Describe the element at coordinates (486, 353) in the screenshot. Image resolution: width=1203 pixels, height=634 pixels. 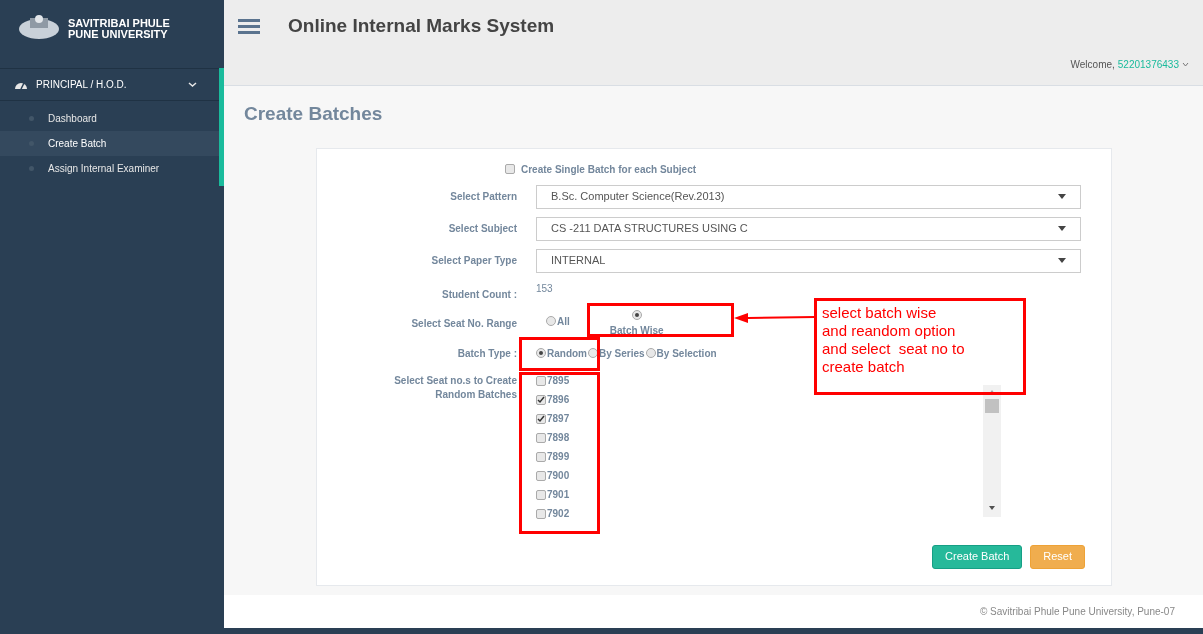
I see `field-label: Batch Type :` at that location.